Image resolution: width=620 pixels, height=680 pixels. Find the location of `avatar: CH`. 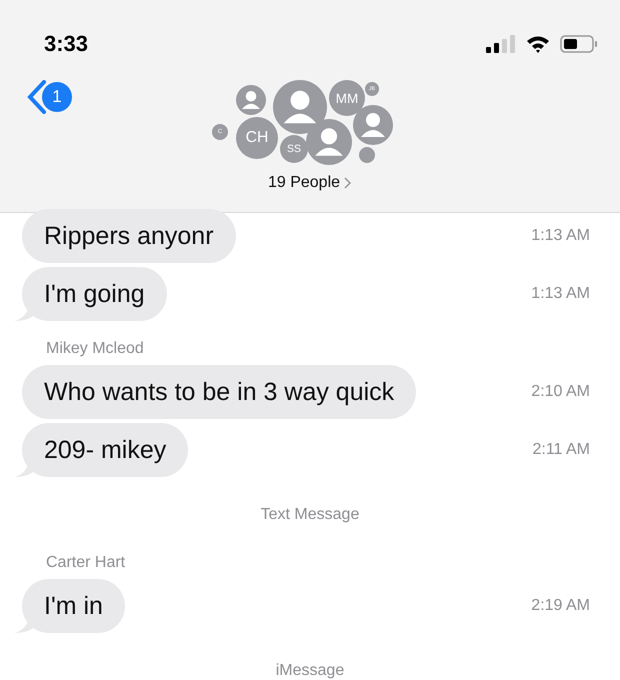

avatar: CH is located at coordinates (257, 138).